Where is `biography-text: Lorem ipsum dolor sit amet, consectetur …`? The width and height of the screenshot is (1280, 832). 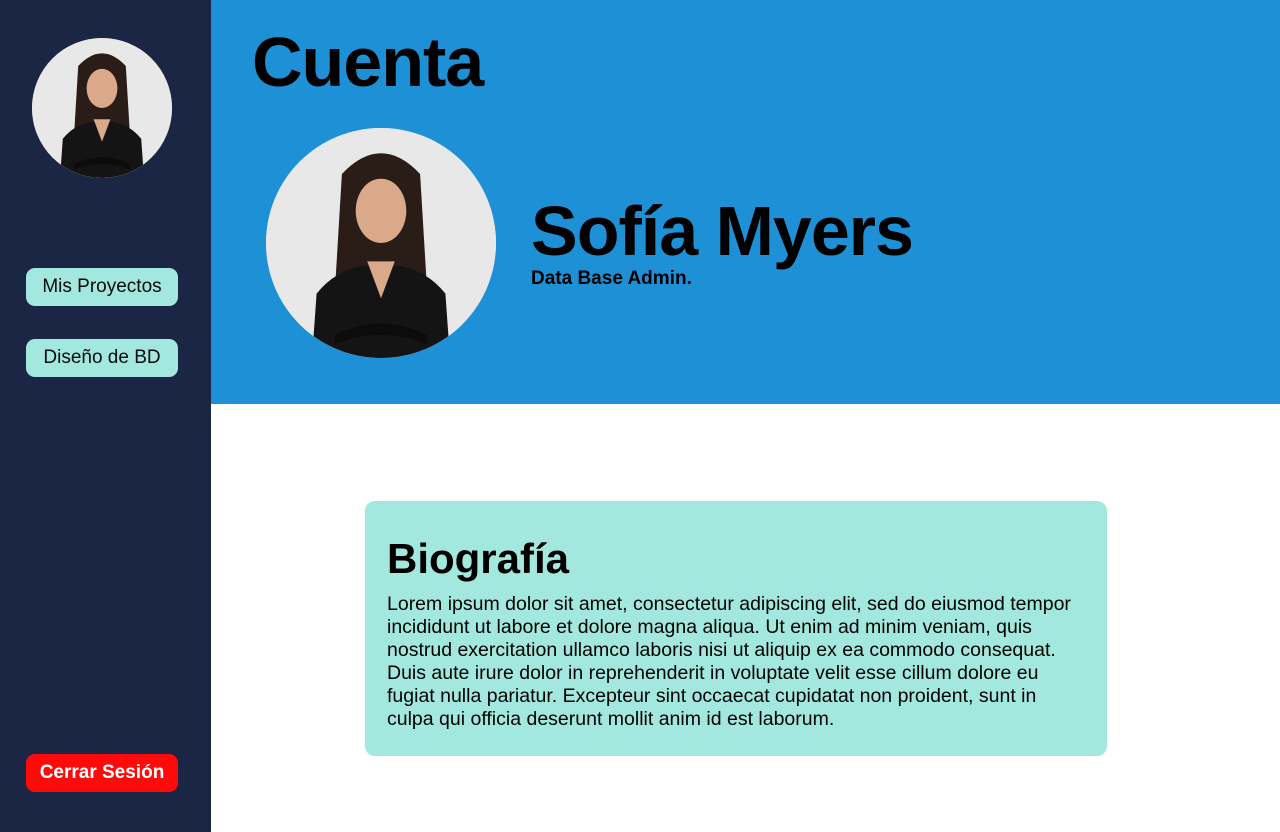 biography-text: Lorem ipsum dolor sit amet, consectetur … is located at coordinates (729, 661).